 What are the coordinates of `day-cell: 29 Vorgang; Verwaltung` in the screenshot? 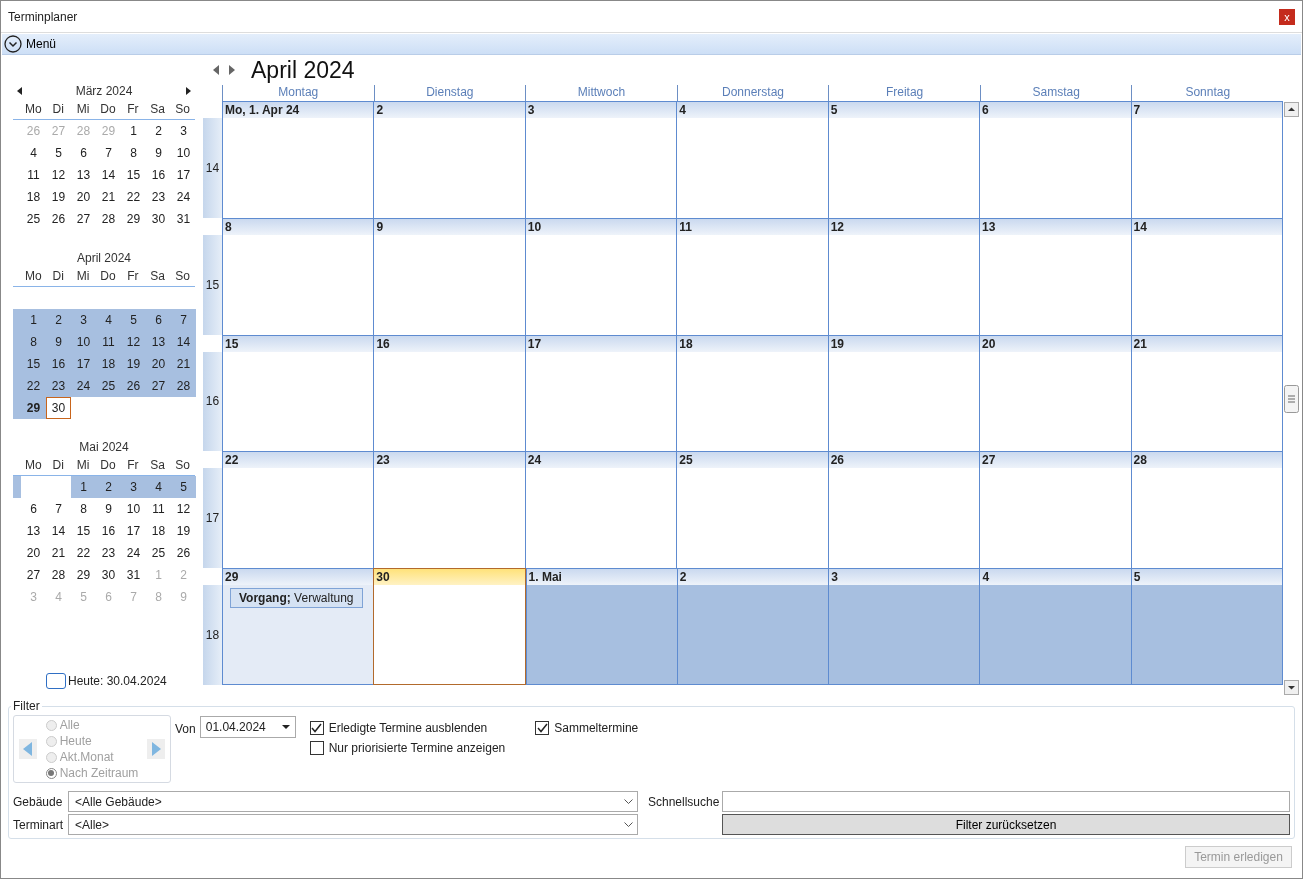 It's located at (298, 626).